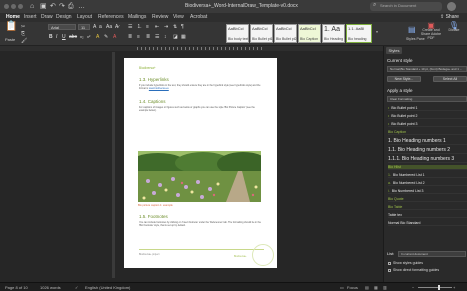 The height and width of the screenshot is (291, 467). What do you see at coordinates (175, 27) in the screenshot?
I see `sort-icon: ⇅` at bounding box center [175, 27].